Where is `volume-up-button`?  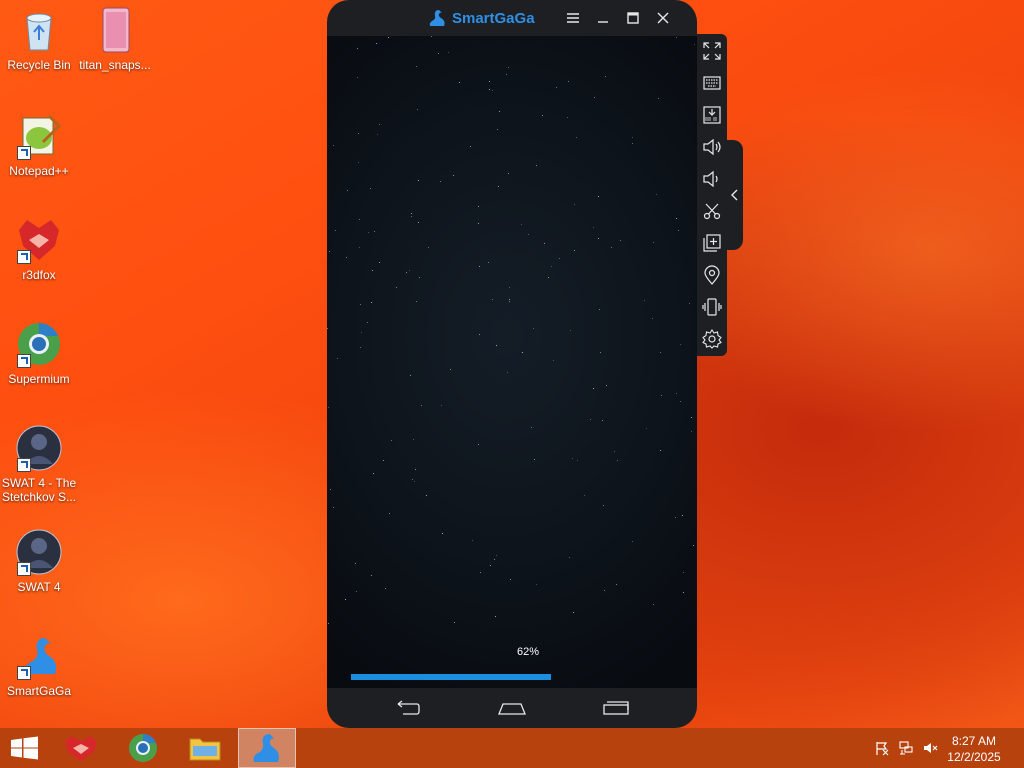
volume-up-button is located at coordinates (712, 147).